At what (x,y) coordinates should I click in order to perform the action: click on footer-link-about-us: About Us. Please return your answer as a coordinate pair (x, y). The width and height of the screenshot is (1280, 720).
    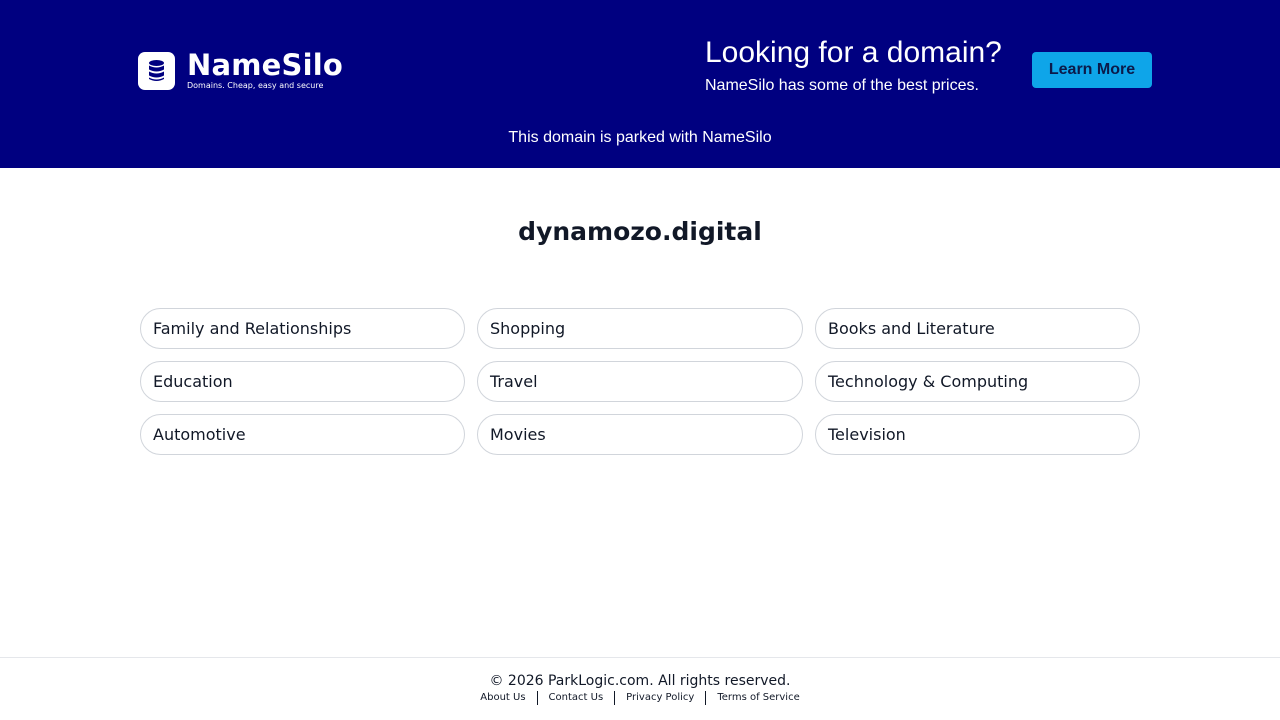
    Looking at the image, I should click on (502, 698).